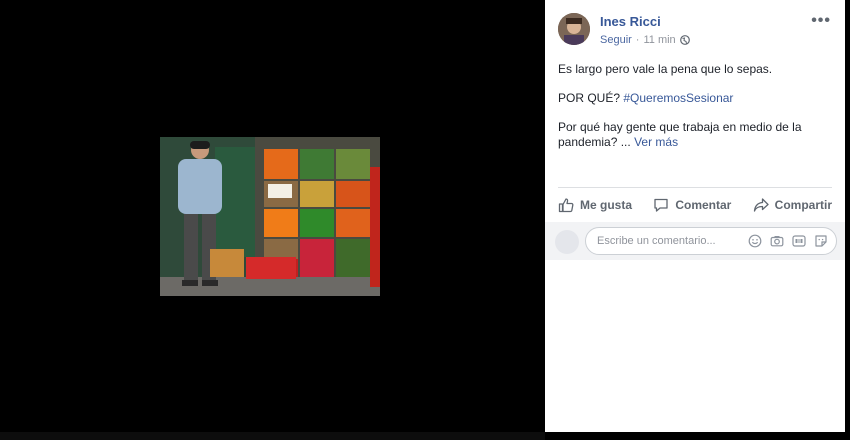 This screenshot has width=850, height=440. Describe the element at coordinates (566, 205) in the screenshot. I see `thumbs-up-icon` at that location.